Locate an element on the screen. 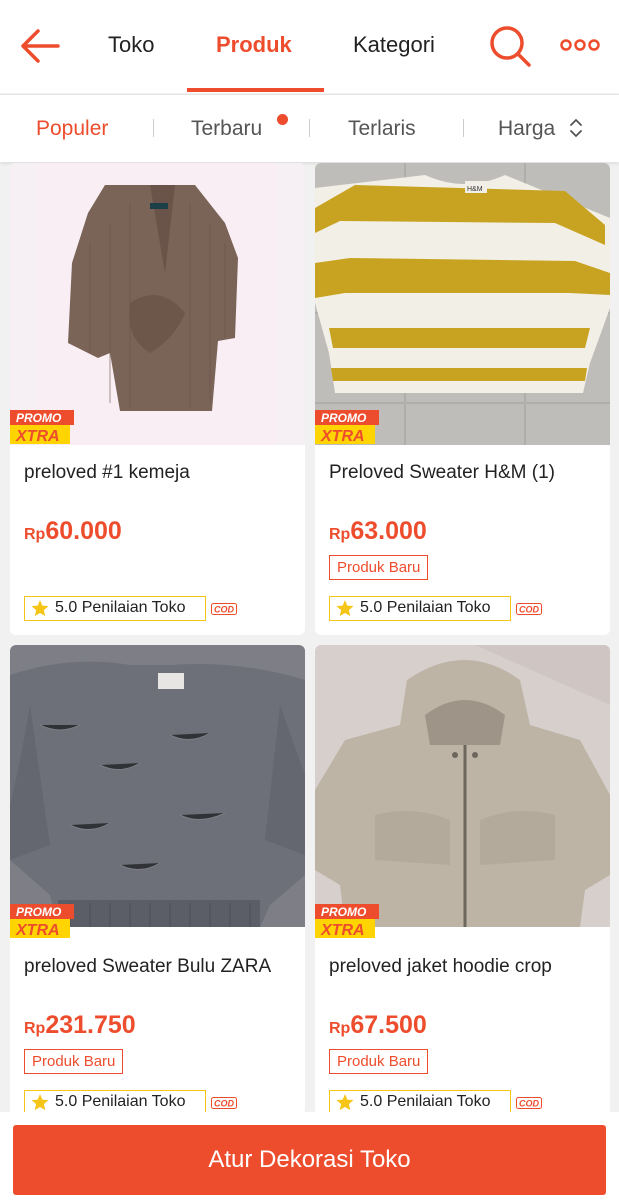 The width and height of the screenshot is (619, 1200). bottom-action-bar: Atur Dekorasi Toko is located at coordinates (309, 1156).